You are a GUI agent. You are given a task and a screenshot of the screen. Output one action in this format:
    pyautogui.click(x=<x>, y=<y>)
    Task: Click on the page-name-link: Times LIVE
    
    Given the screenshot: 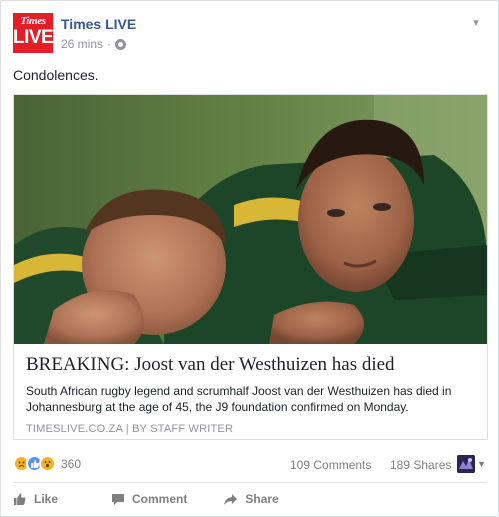 What is the action you would take?
    pyautogui.click(x=98, y=24)
    